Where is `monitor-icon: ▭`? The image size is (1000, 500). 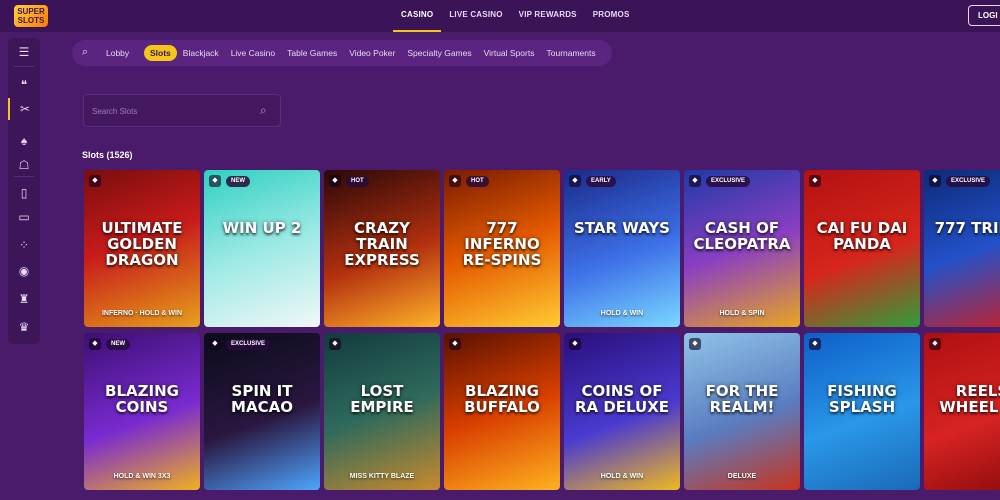
monitor-icon: ▭ is located at coordinates (24, 217).